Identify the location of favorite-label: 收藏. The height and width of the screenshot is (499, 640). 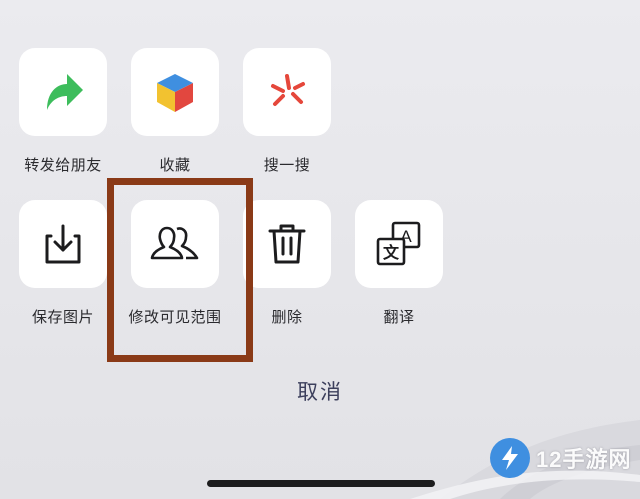
(175, 165).